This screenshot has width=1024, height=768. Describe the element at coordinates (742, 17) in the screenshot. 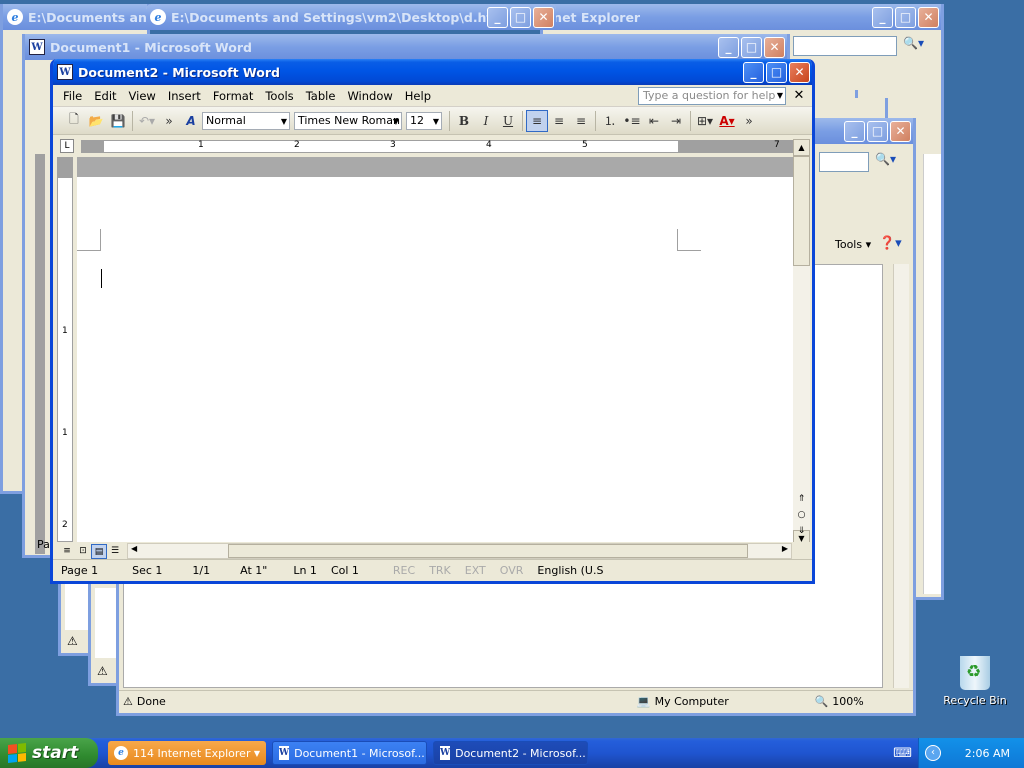

I see `ie-window-c-titlebar: rnet Explorer _ □ ✕` at that location.